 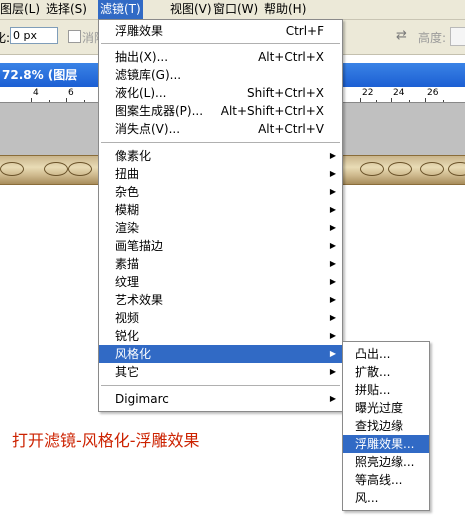 What do you see at coordinates (220, 156) in the screenshot?
I see `menu-item-pixelate: 像素化 ▶` at bounding box center [220, 156].